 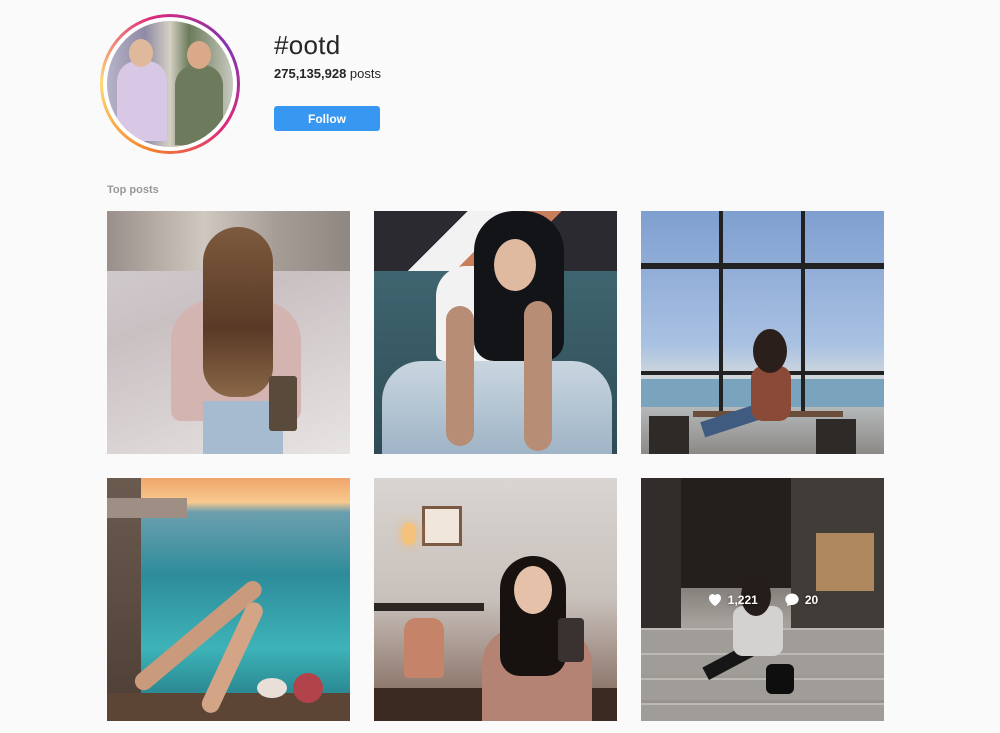 I want to click on post-figure-hair, so click(x=238, y=312).